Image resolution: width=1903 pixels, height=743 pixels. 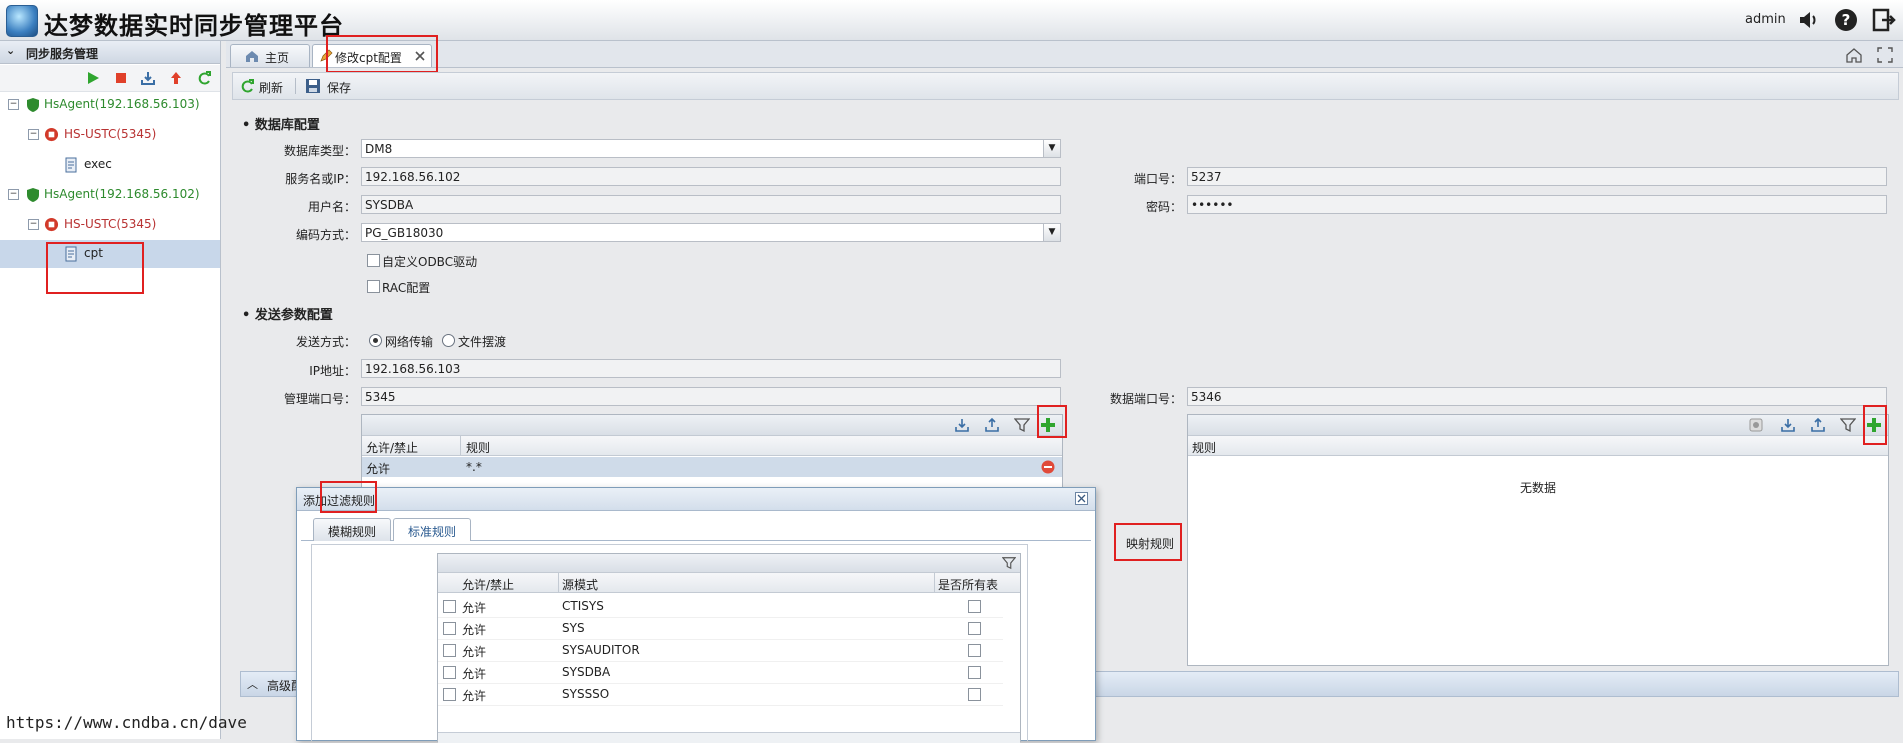 What do you see at coordinates (460, 445) in the screenshot?
I see `column-divider` at bounding box center [460, 445].